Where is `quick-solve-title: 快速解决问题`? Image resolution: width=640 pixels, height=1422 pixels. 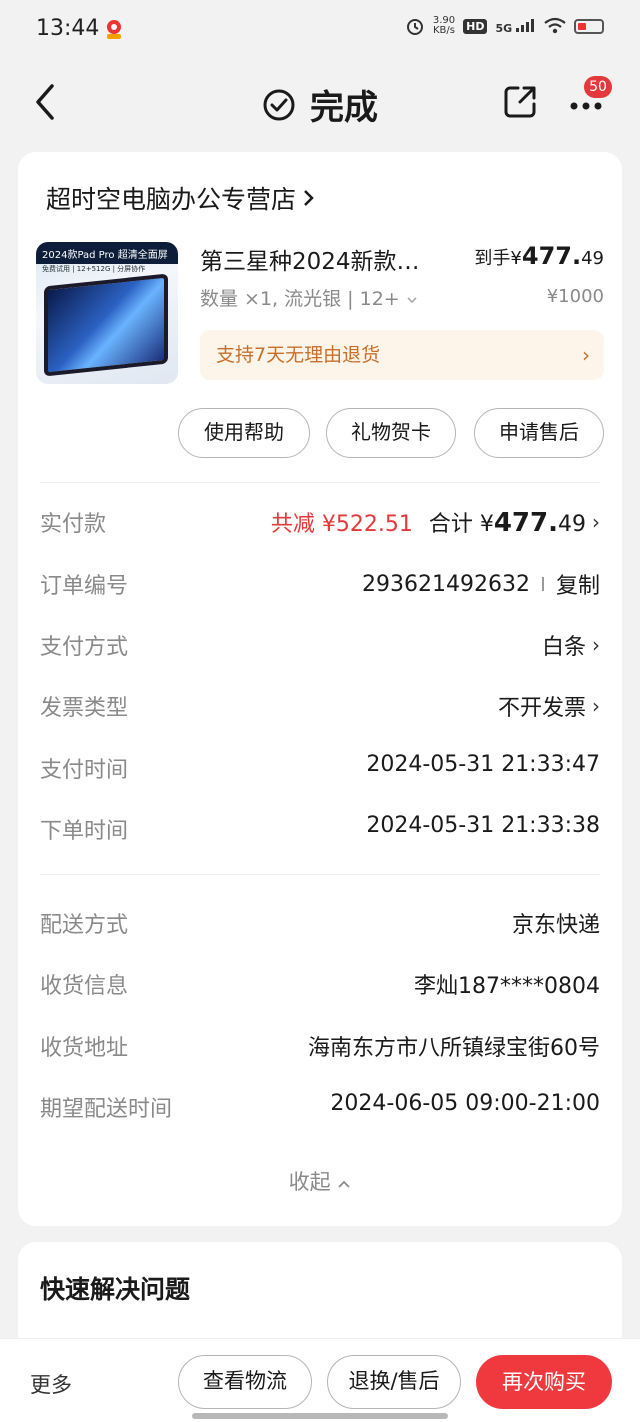 quick-solve-title: 快速解决问题 is located at coordinates (115, 1289).